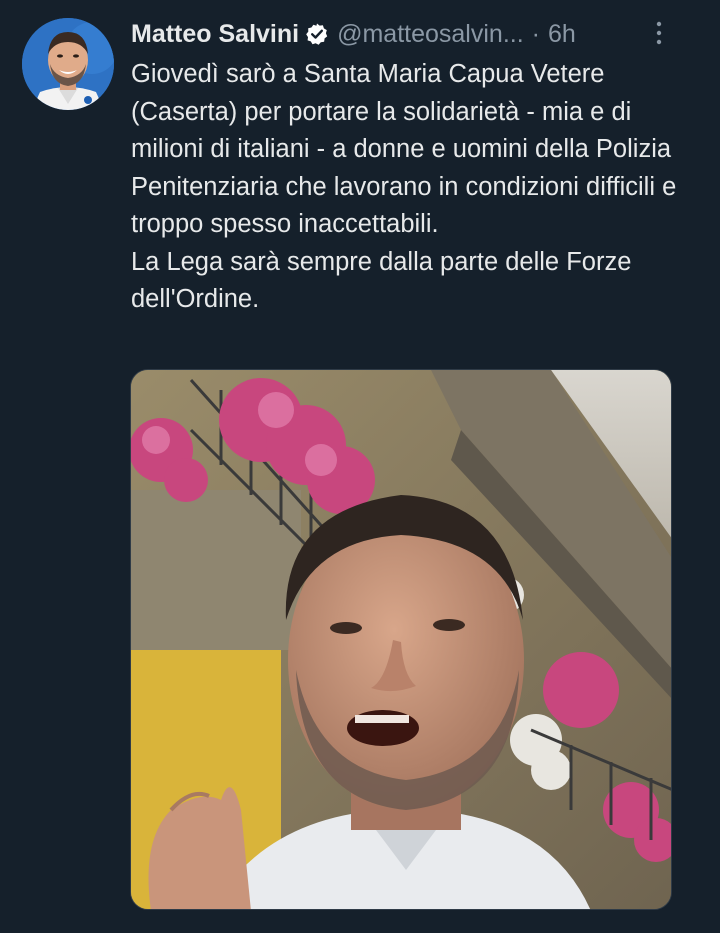 This screenshot has height=933, width=720. What do you see at coordinates (68, 64) in the screenshot?
I see `avatar` at bounding box center [68, 64].